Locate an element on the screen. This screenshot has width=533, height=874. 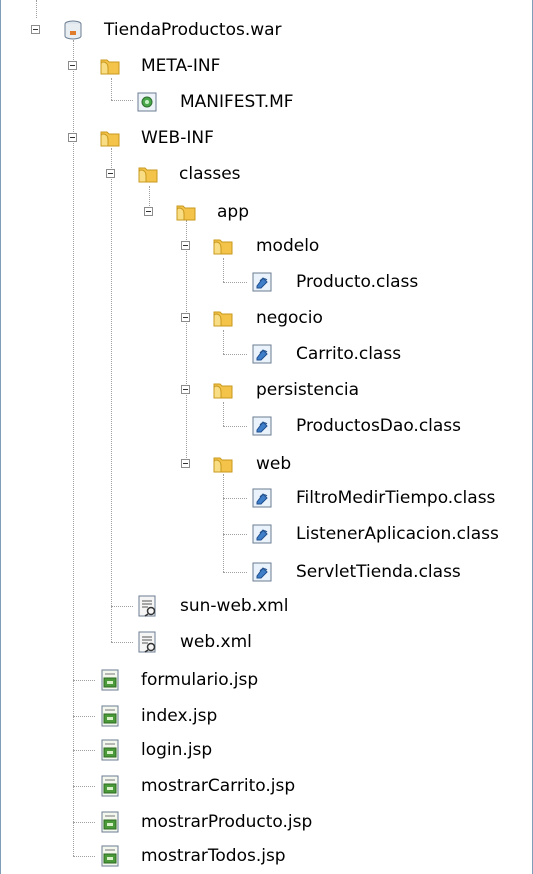
tree-node-label: modelo is located at coordinates (288, 246).